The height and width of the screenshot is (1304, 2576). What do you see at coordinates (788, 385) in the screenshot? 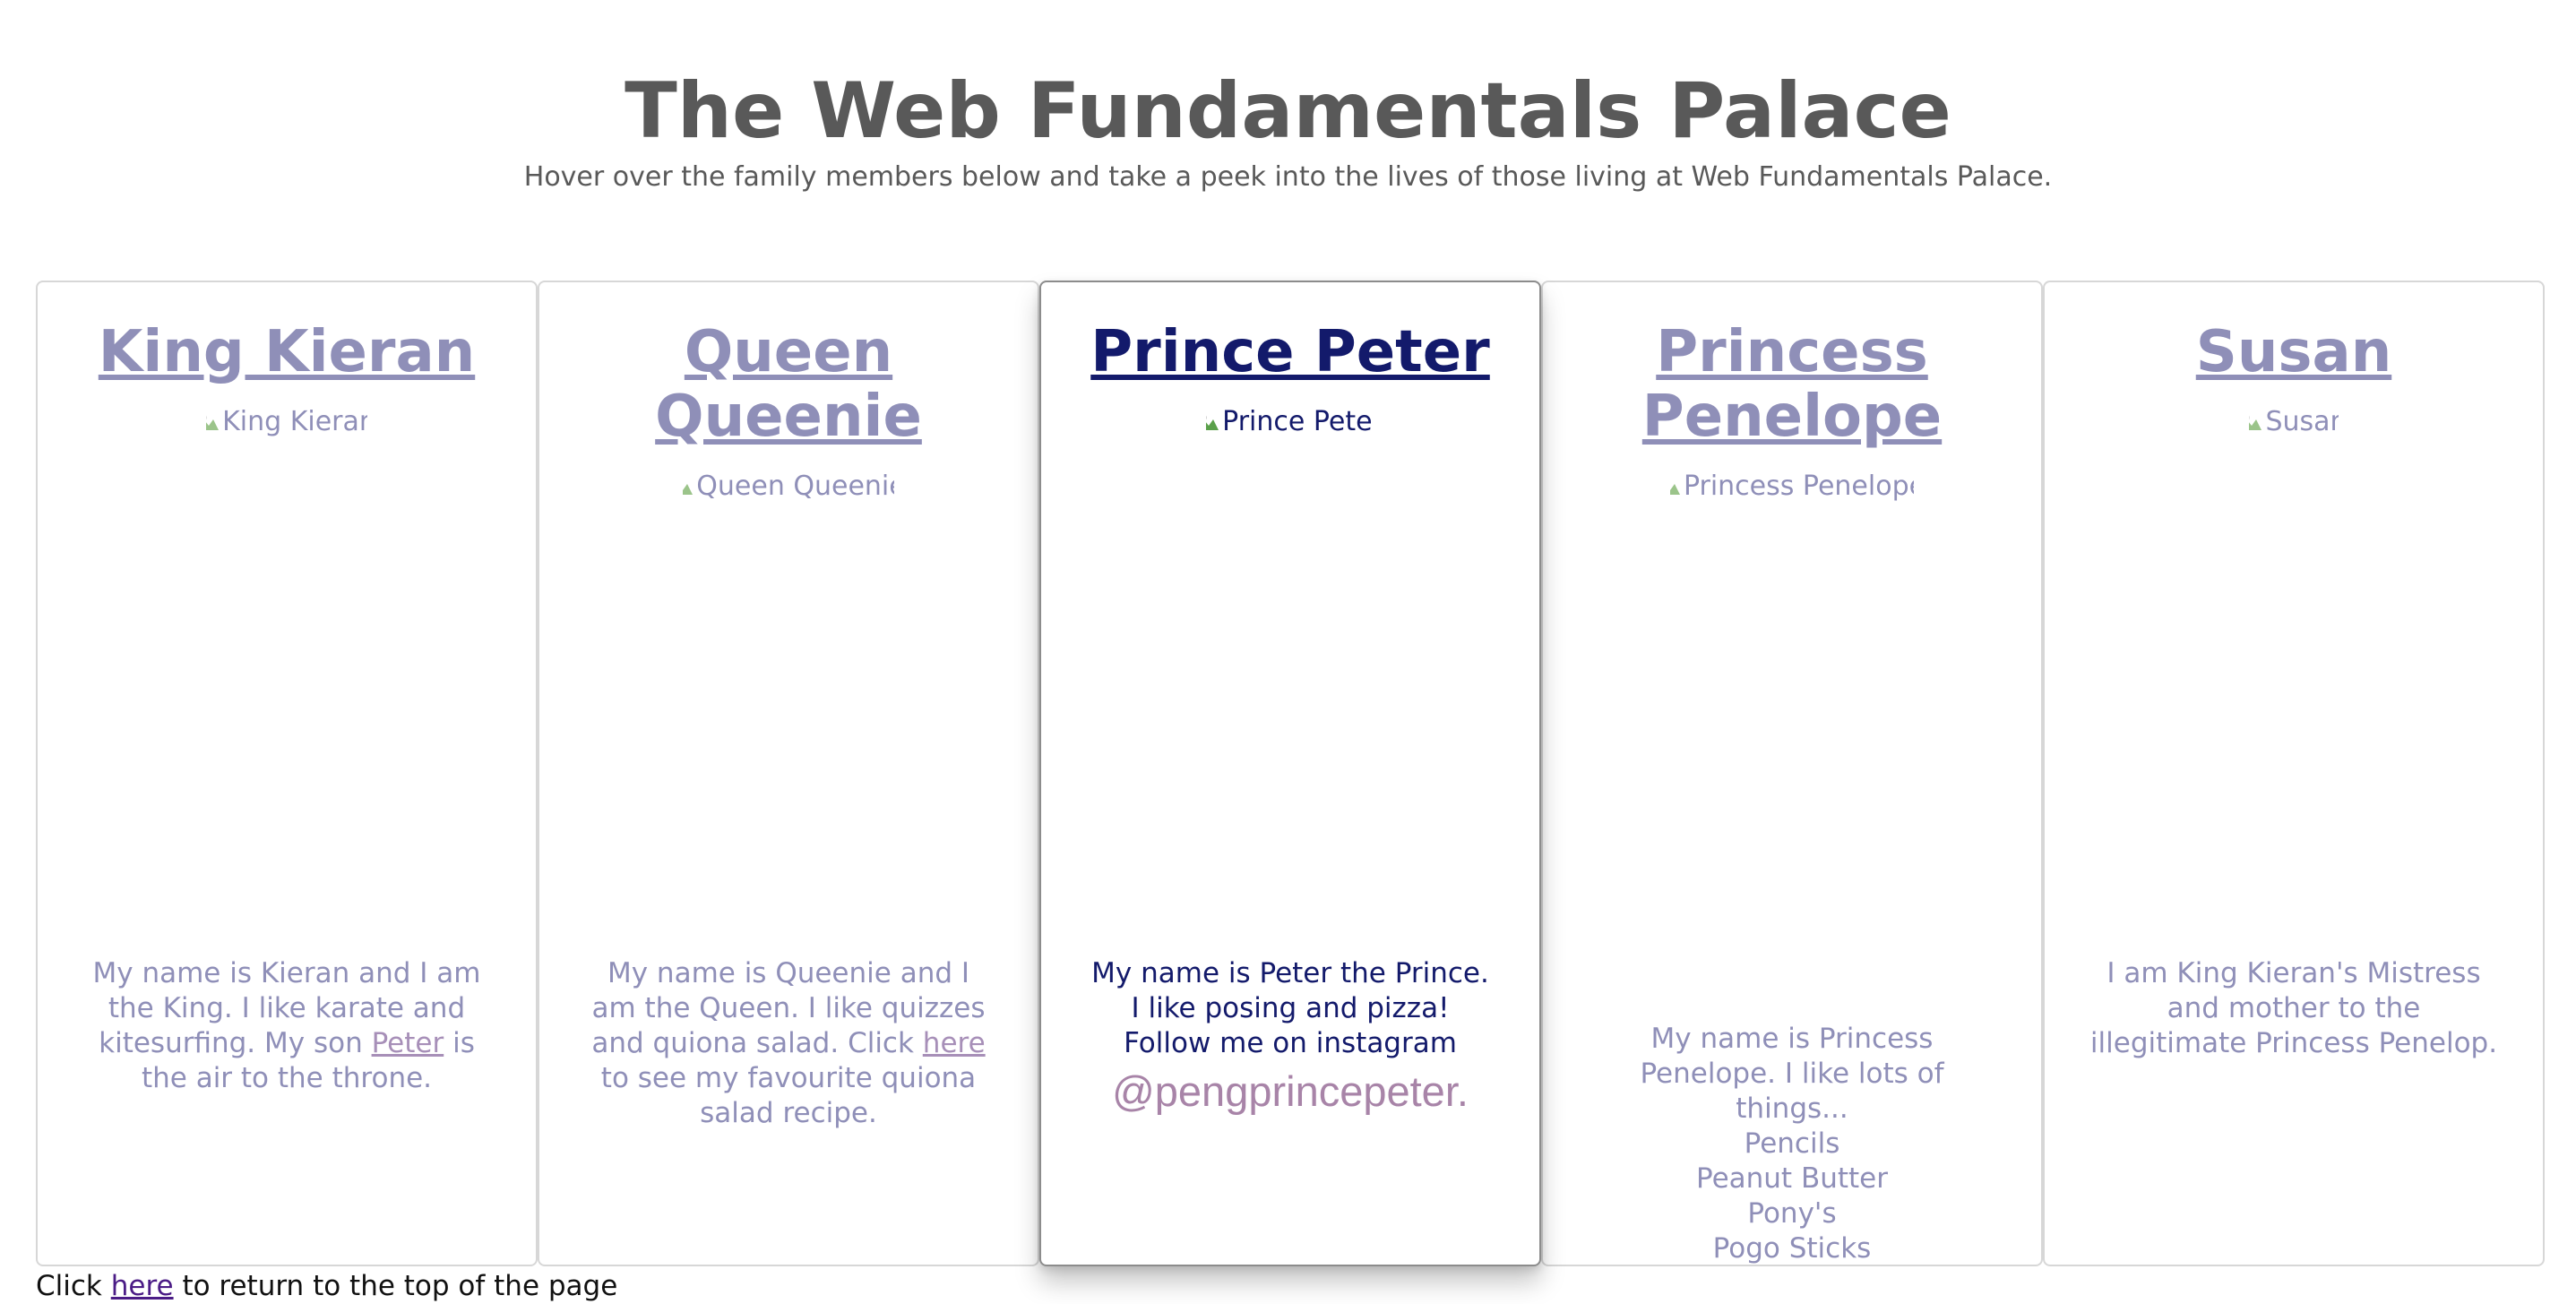
I see `card-title-link: Queen Queenie` at bounding box center [788, 385].